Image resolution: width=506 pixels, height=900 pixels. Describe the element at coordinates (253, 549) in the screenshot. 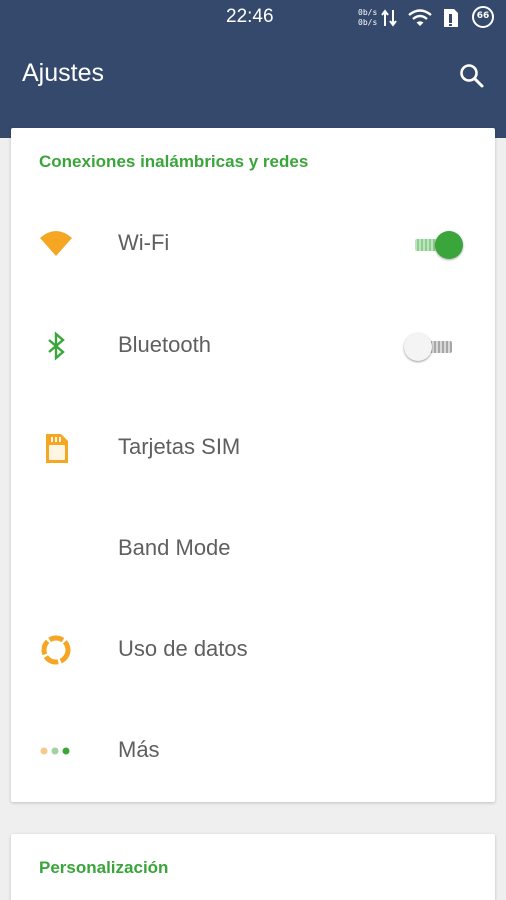

I see `setting-row-band-mode: Band Mode` at that location.